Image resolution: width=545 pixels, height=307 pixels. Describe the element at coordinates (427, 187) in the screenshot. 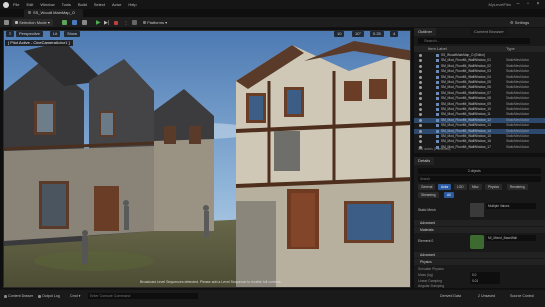

I see `filter-general: General` at that location.